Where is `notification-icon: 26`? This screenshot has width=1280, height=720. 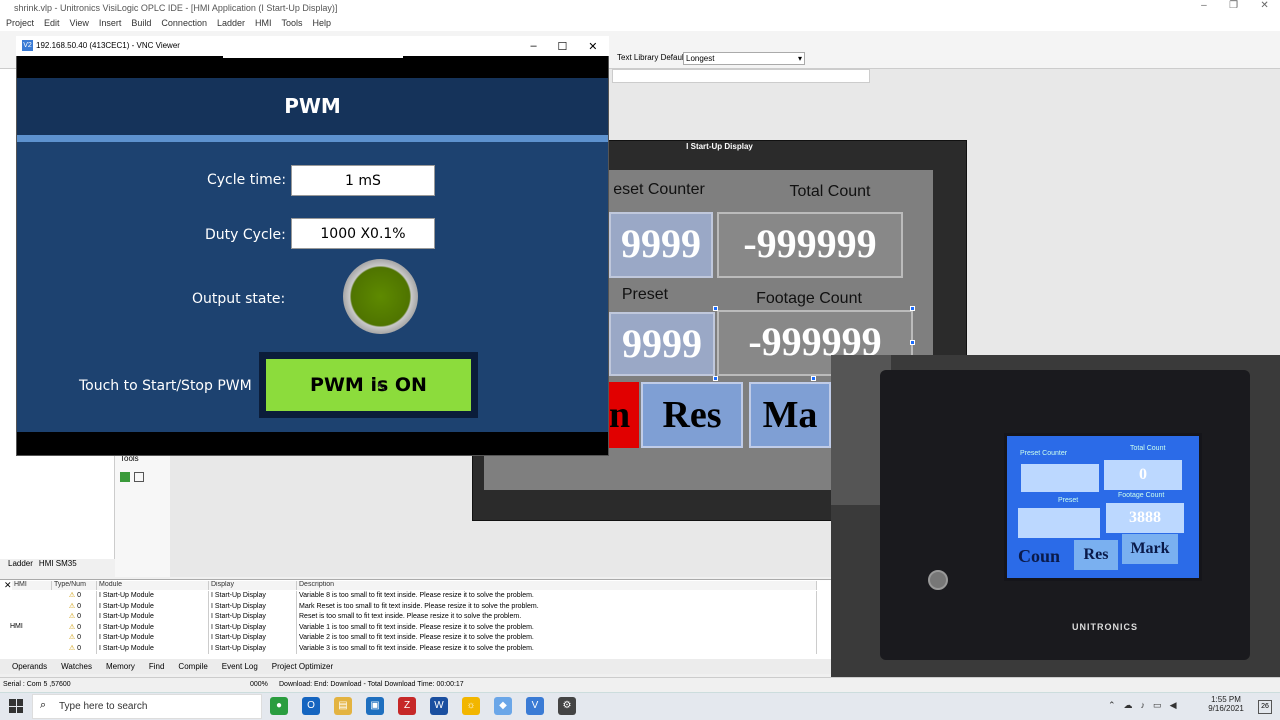
notification-icon: 26 is located at coordinates (1265, 707).